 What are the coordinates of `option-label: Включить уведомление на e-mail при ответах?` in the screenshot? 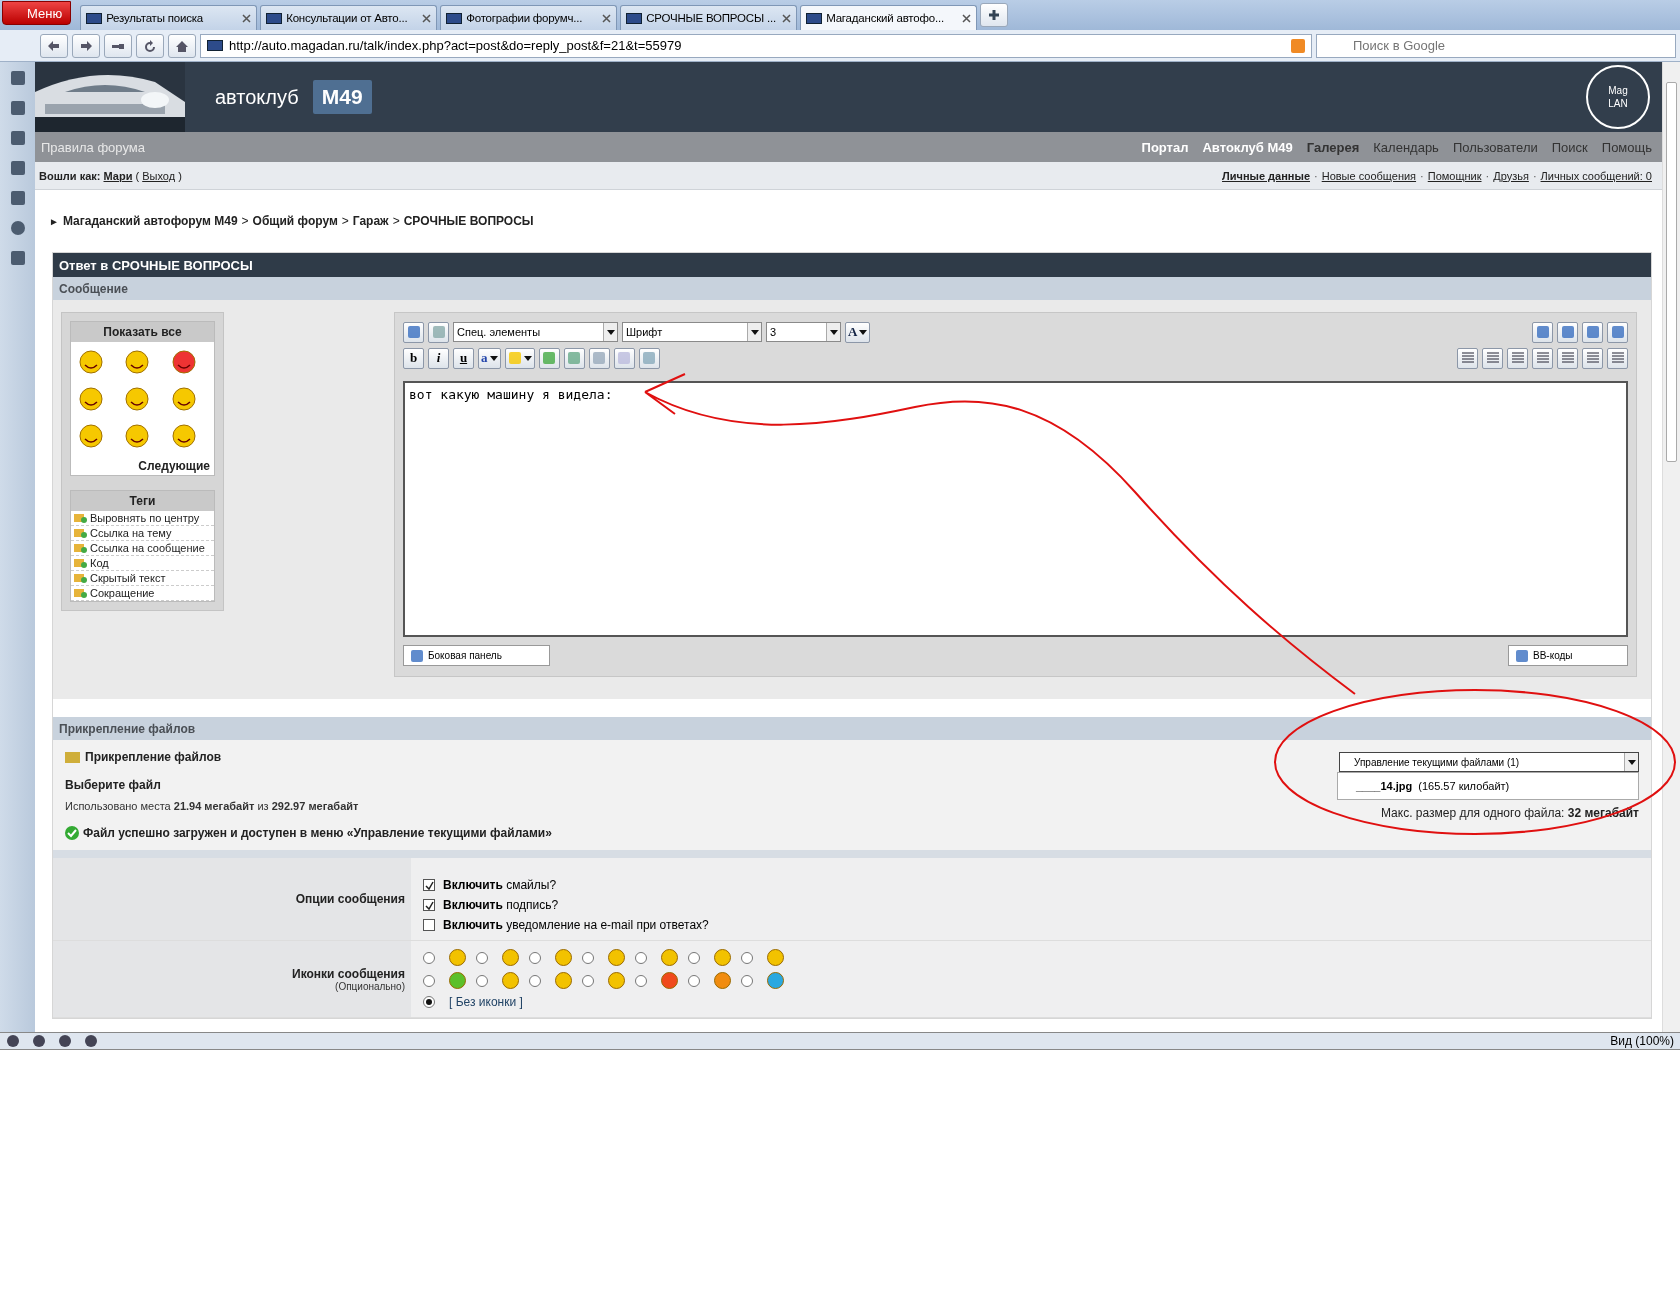 It's located at (576, 925).